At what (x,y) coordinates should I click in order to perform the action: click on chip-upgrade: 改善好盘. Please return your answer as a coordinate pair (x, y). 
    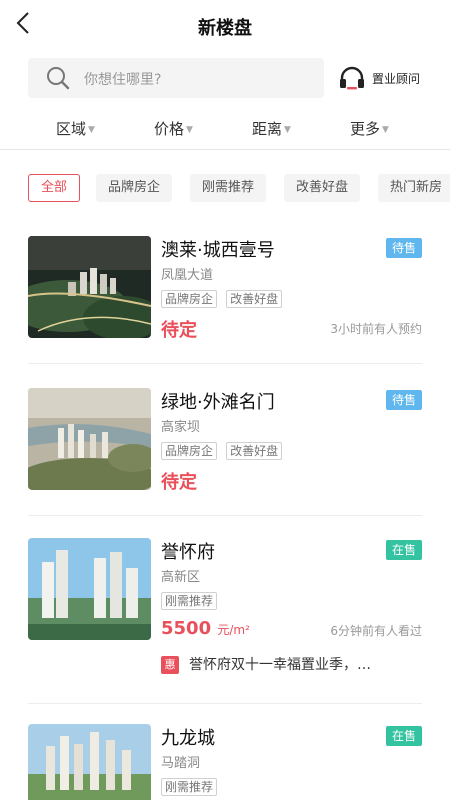
    Looking at the image, I should click on (322, 188).